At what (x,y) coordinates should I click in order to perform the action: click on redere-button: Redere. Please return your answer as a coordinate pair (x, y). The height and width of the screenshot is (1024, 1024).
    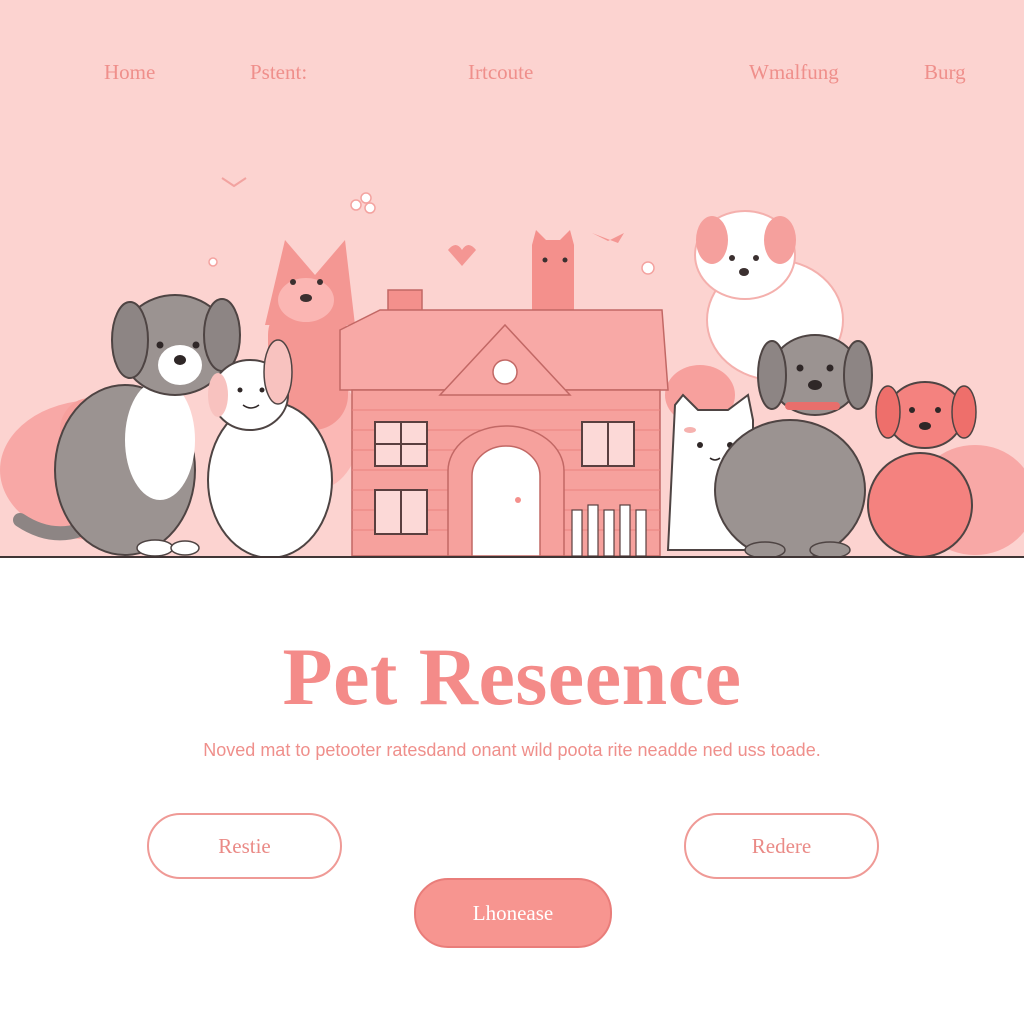
    Looking at the image, I should click on (781, 846).